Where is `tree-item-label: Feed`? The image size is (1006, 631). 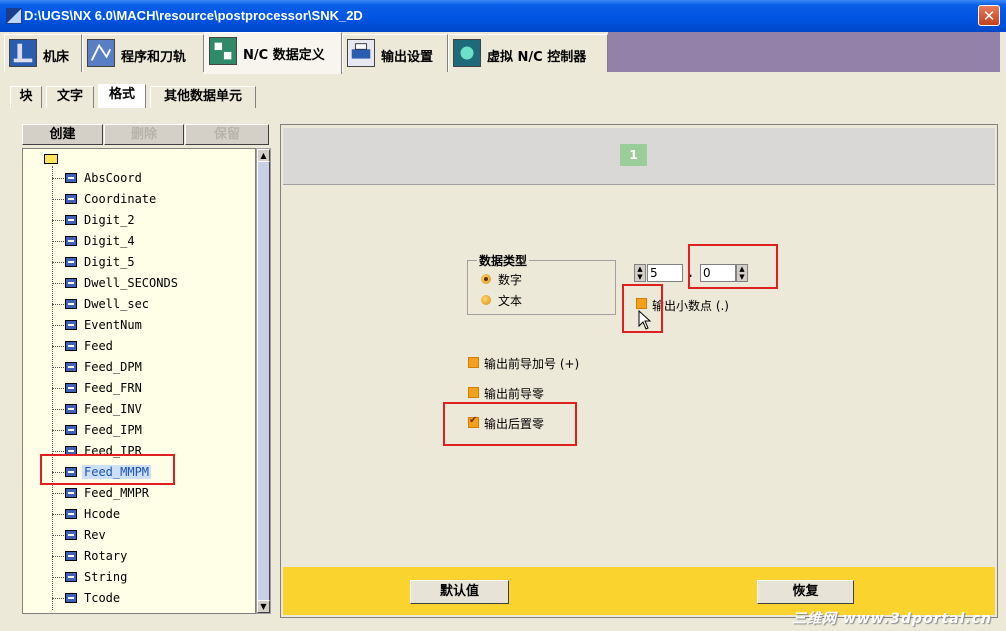 tree-item-label: Feed is located at coordinates (98, 346).